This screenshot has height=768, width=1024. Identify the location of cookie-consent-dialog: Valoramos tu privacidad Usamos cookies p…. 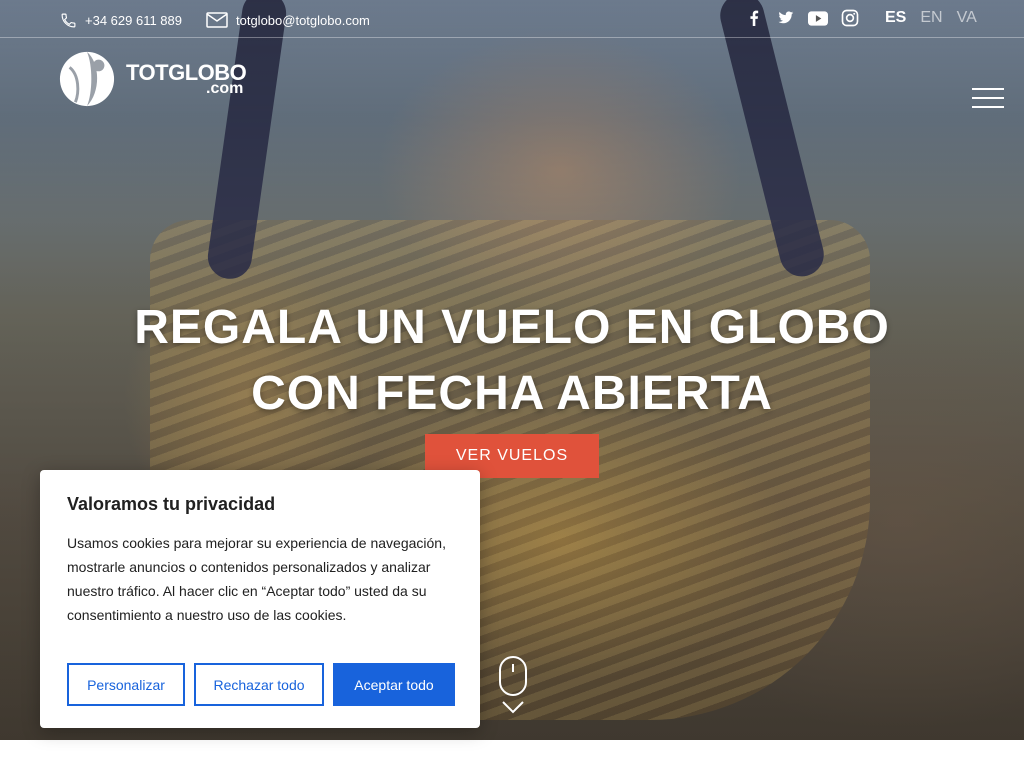
(260, 599).